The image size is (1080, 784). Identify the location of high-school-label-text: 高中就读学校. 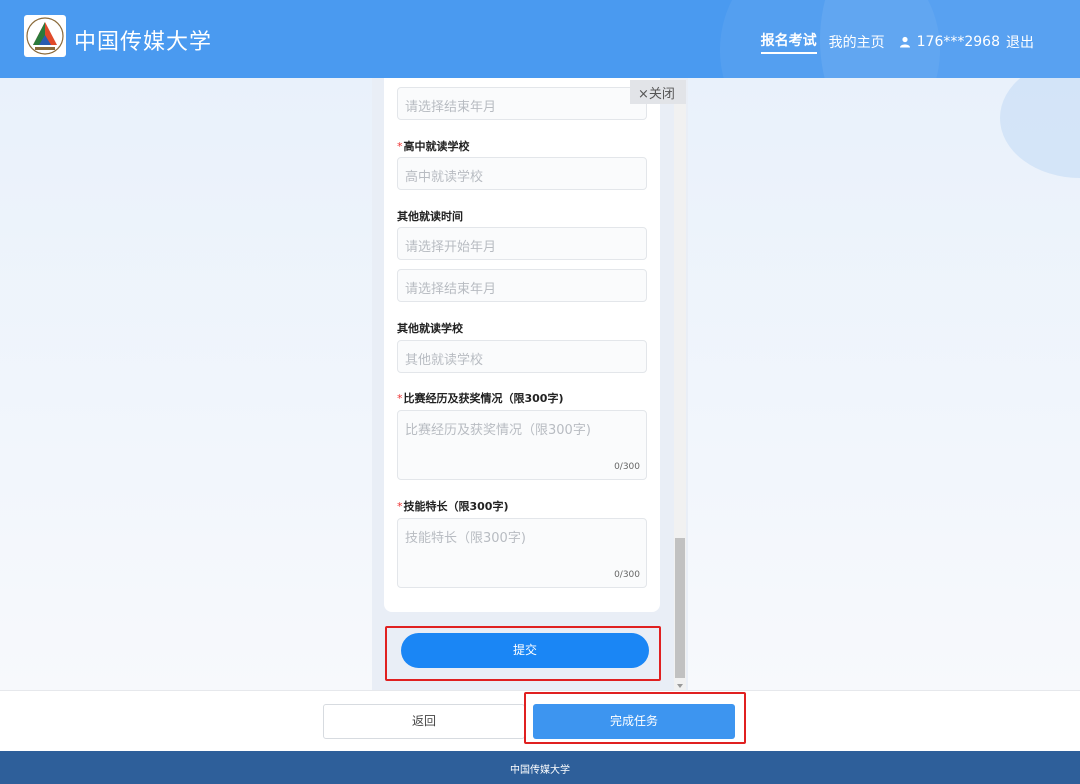
(436, 146).